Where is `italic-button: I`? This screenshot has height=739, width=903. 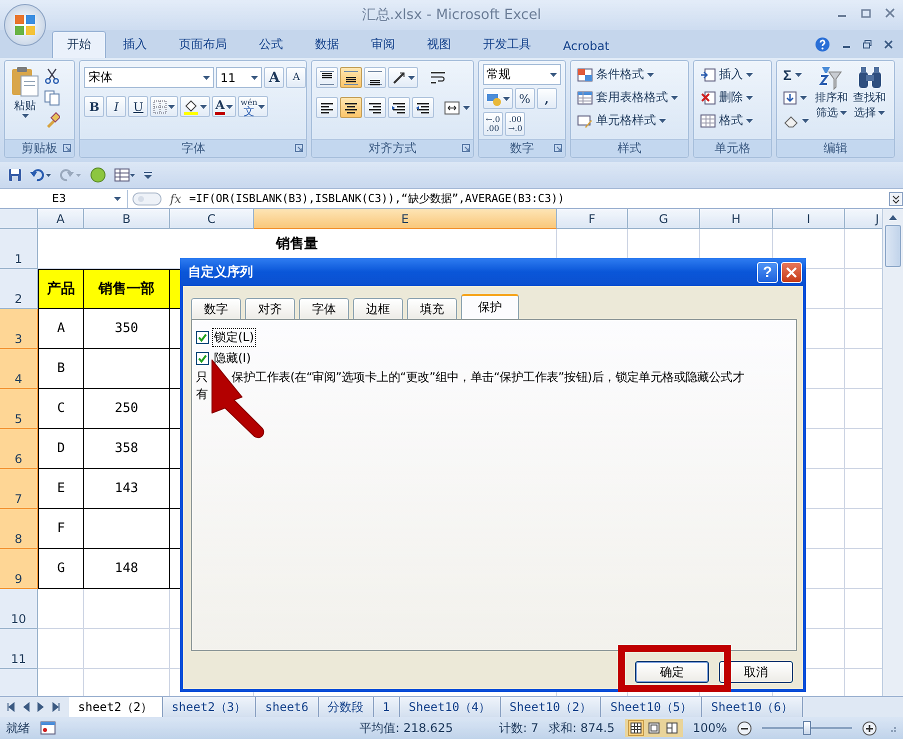
italic-button: I is located at coordinates (116, 106).